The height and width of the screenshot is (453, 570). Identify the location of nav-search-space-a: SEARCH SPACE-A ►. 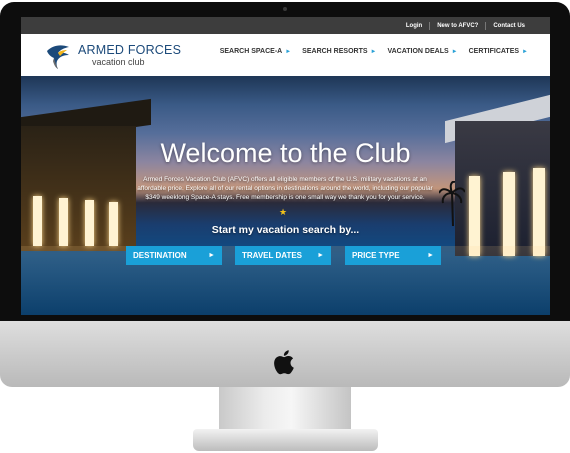
(255, 51).